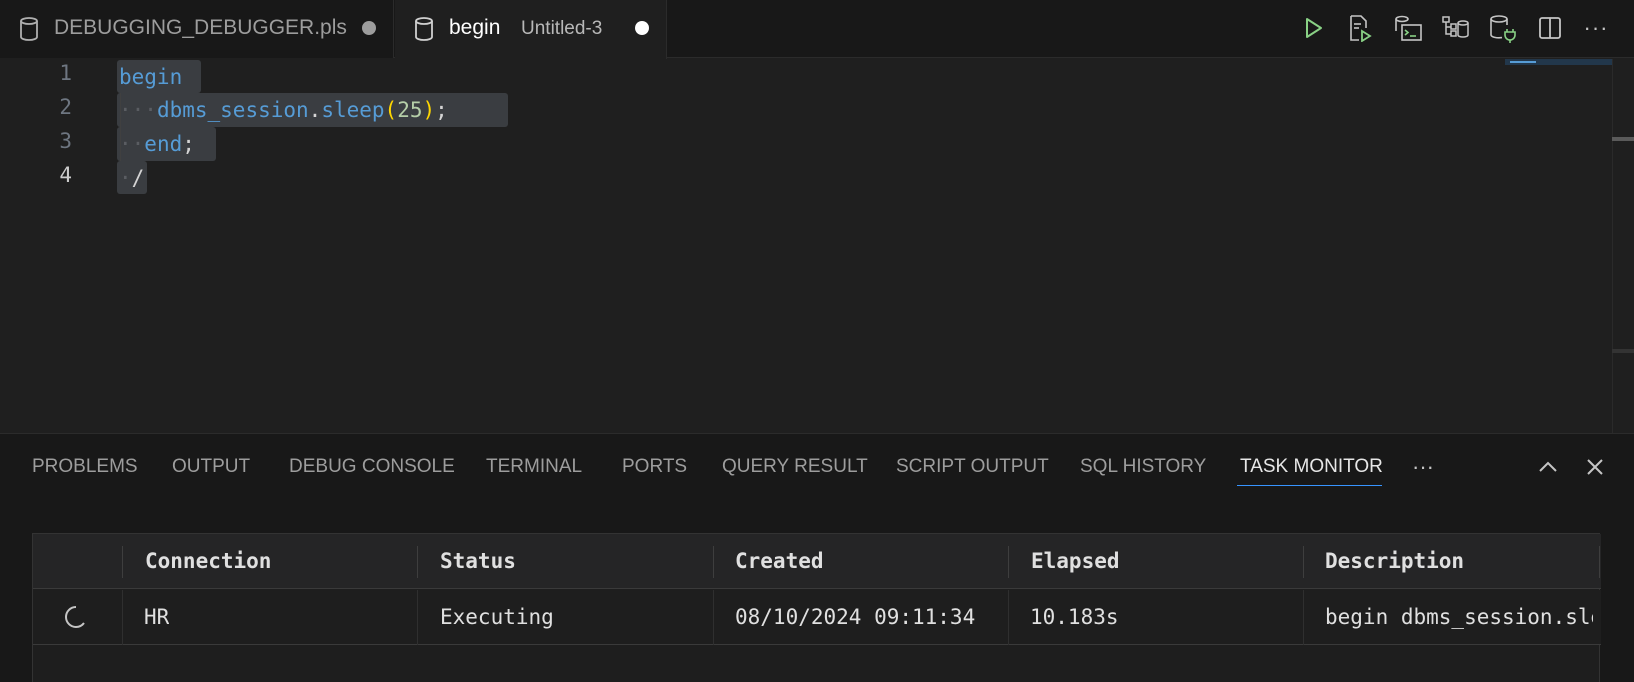  What do you see at coordinates (65, 141) in the screenshot?
I see `line-number: 3` at bounding box center [65, 141].